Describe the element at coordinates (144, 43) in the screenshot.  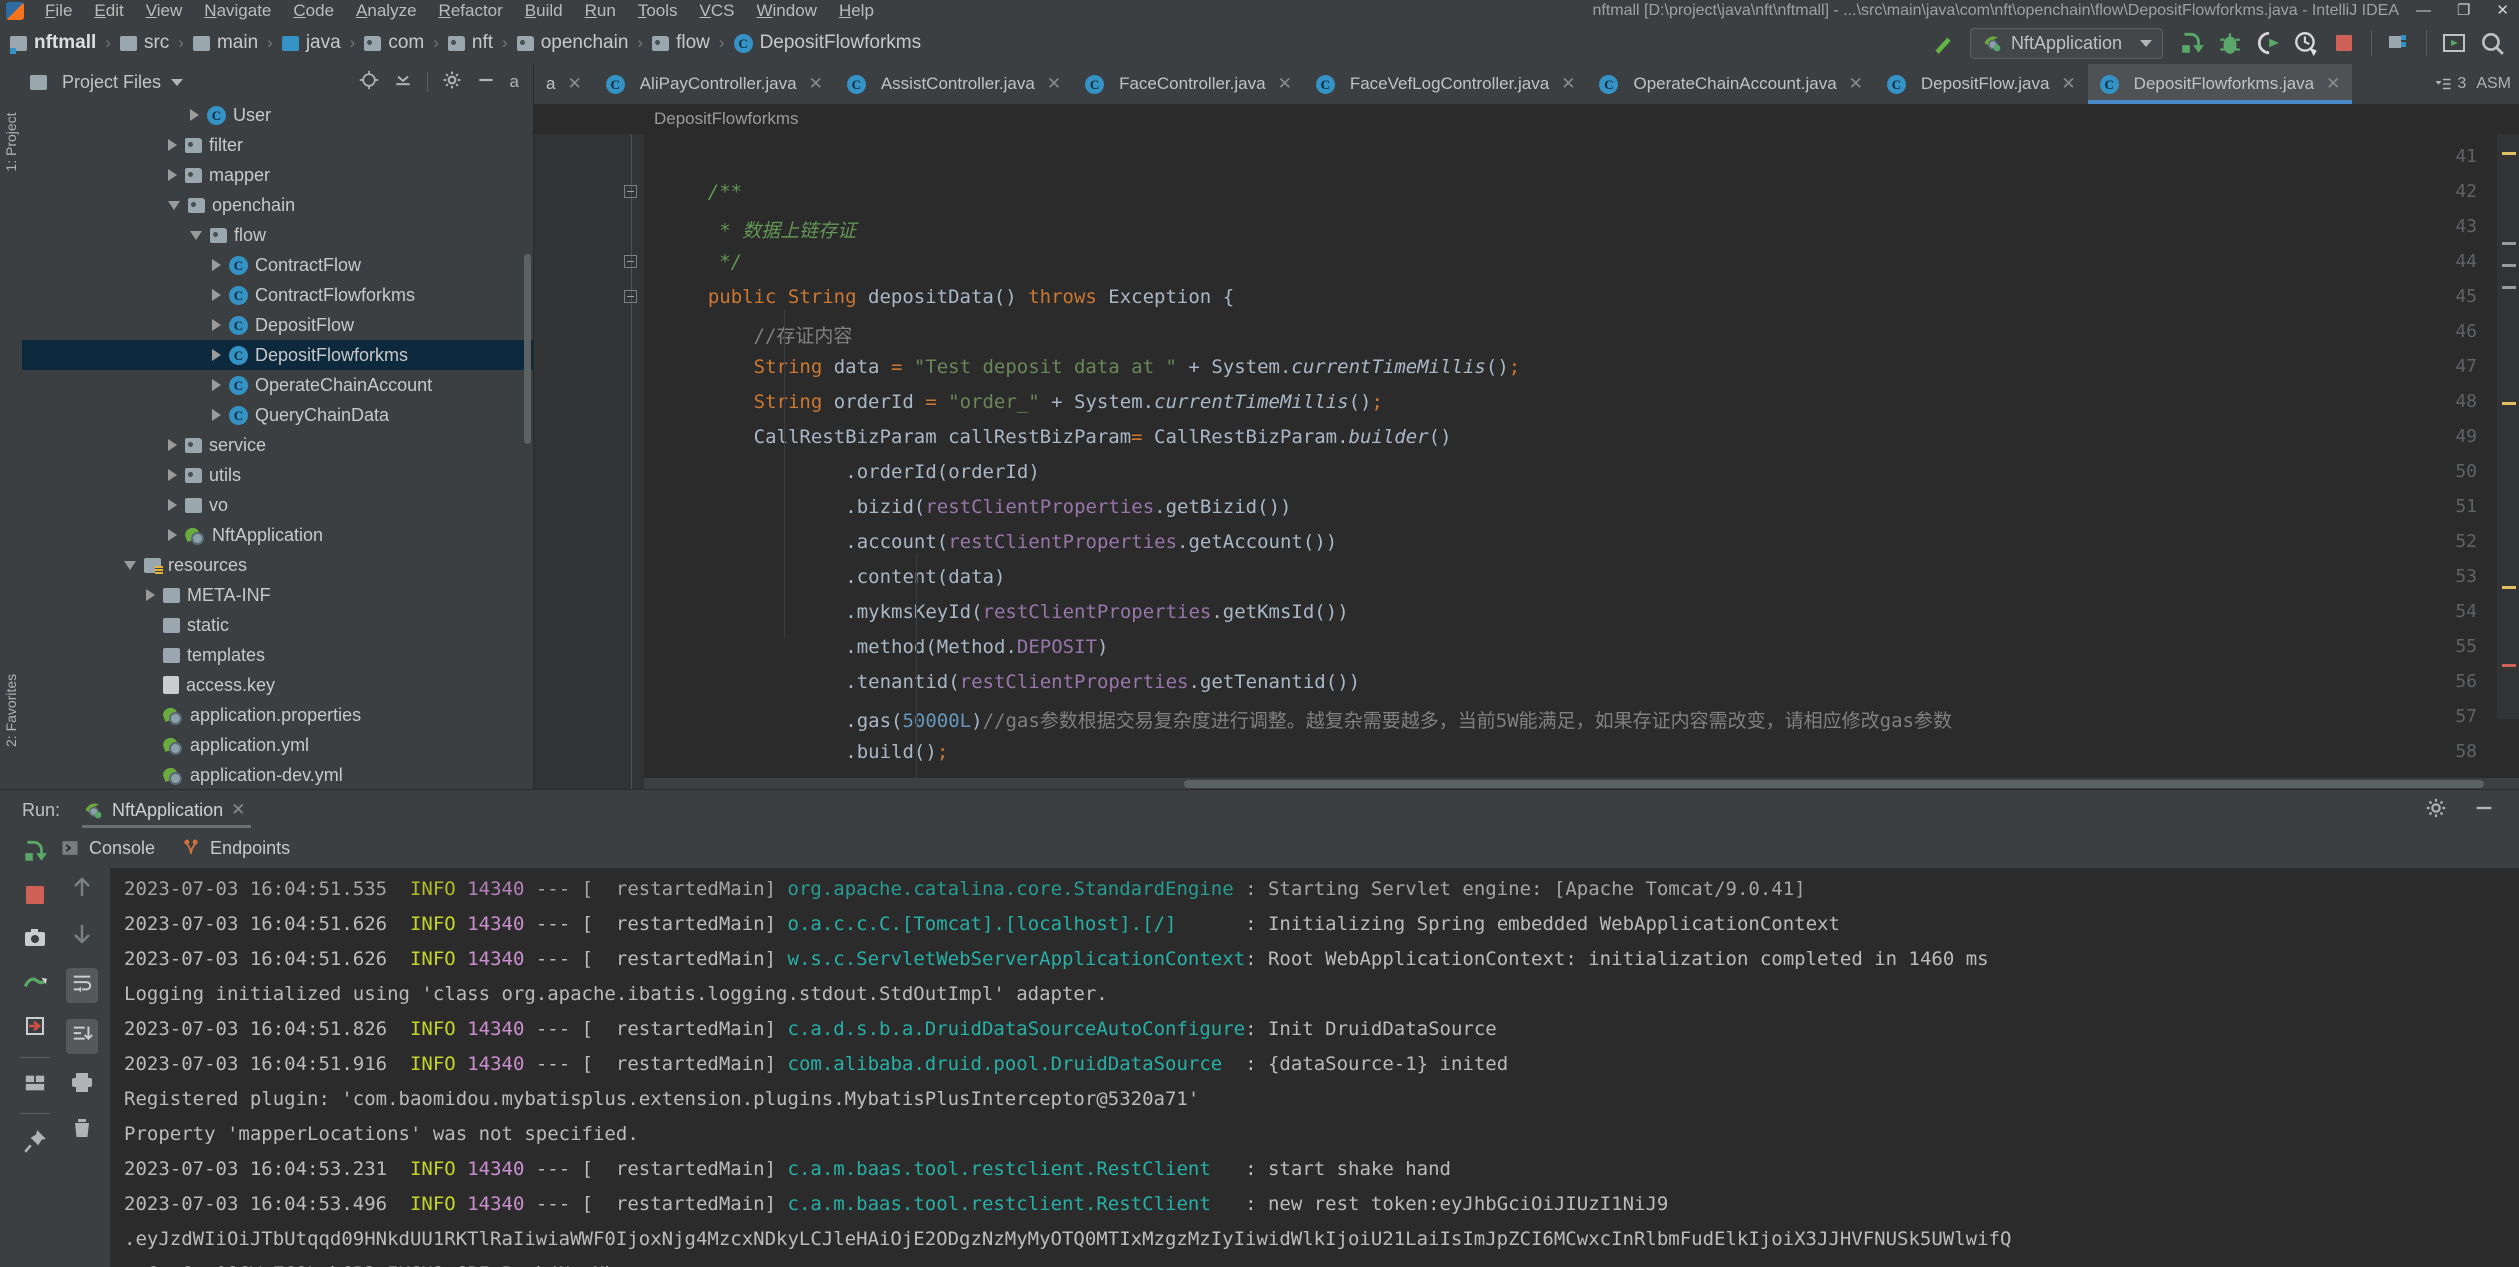
I see `breadcrumb-src: src` at that location.